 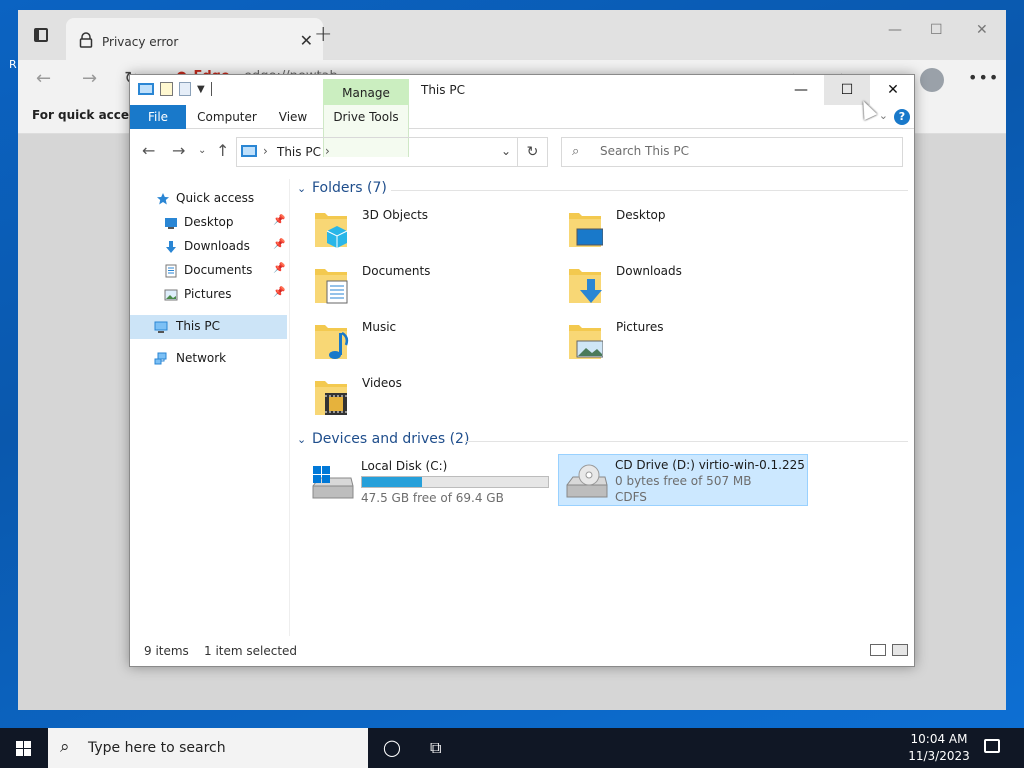 I want to click on folders-group-title: Folders (7), so click(x=349, y=188).